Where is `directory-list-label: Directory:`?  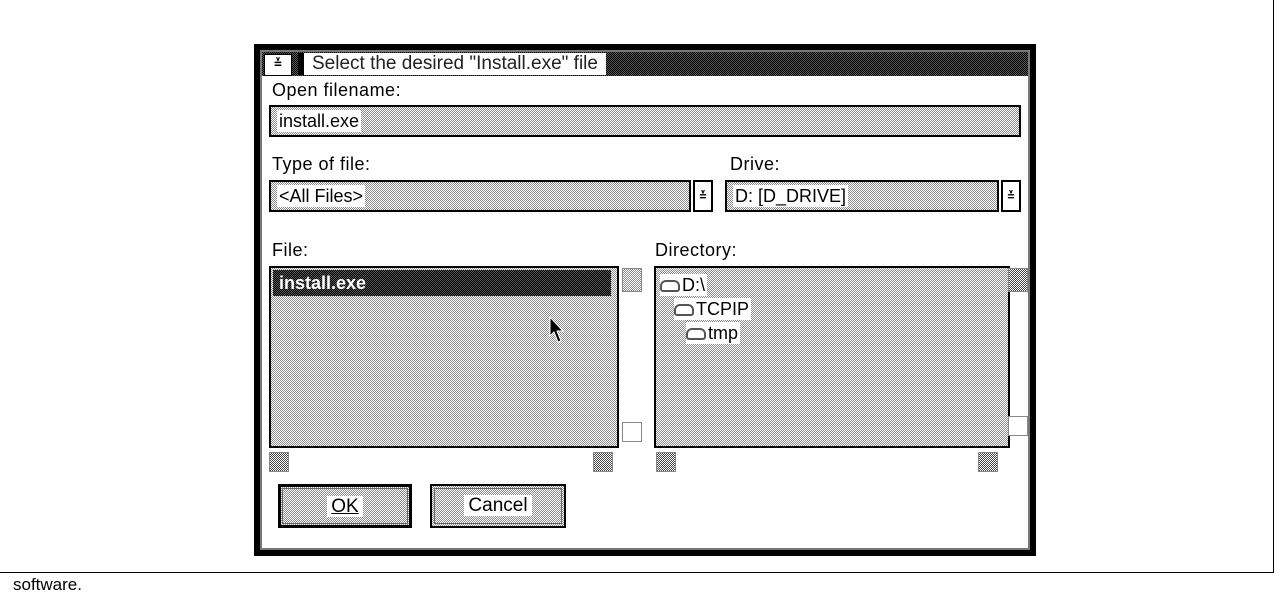
directory-list-label: Directory: is located at coordinates (696, 250).